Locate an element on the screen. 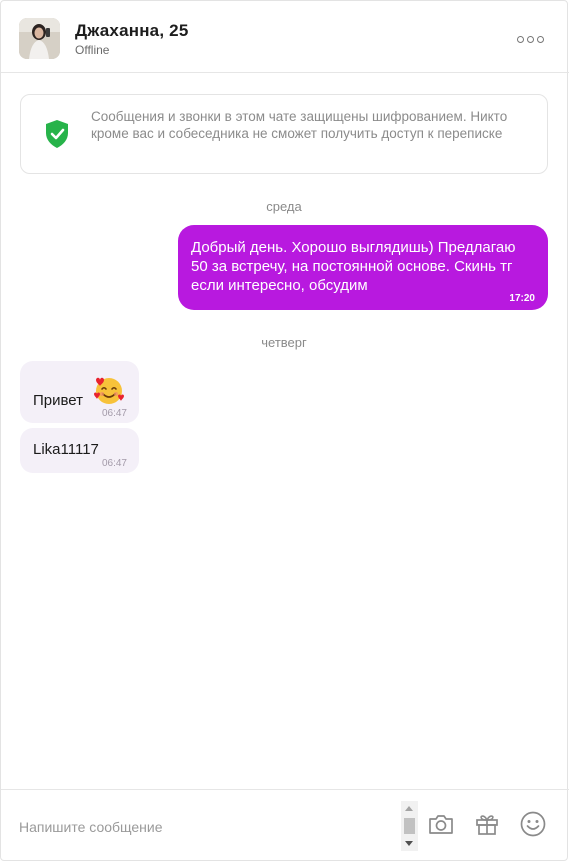 The image size is (570, 863). message-text: Привет is located at coordinates (58, 400).